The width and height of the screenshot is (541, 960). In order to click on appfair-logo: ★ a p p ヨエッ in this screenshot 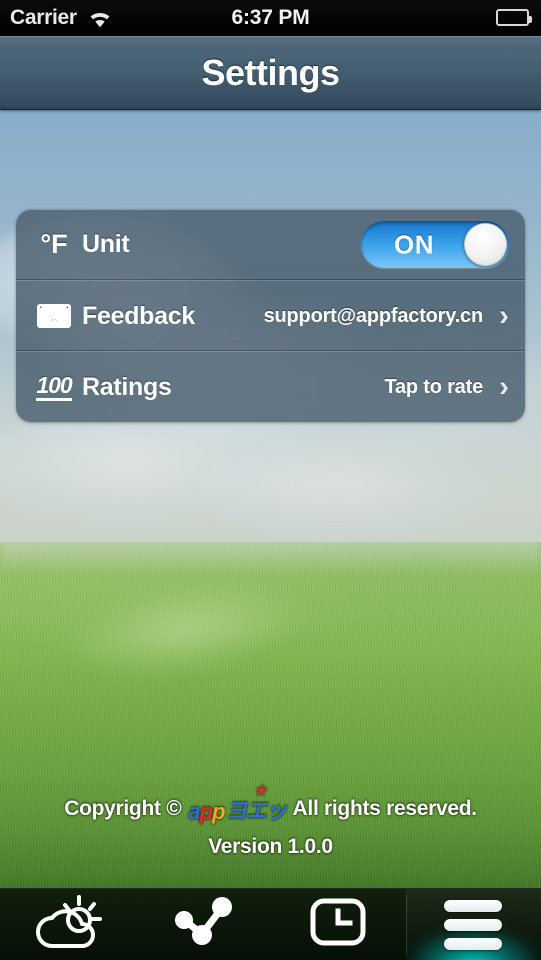, I will do `click(237, 803)`.